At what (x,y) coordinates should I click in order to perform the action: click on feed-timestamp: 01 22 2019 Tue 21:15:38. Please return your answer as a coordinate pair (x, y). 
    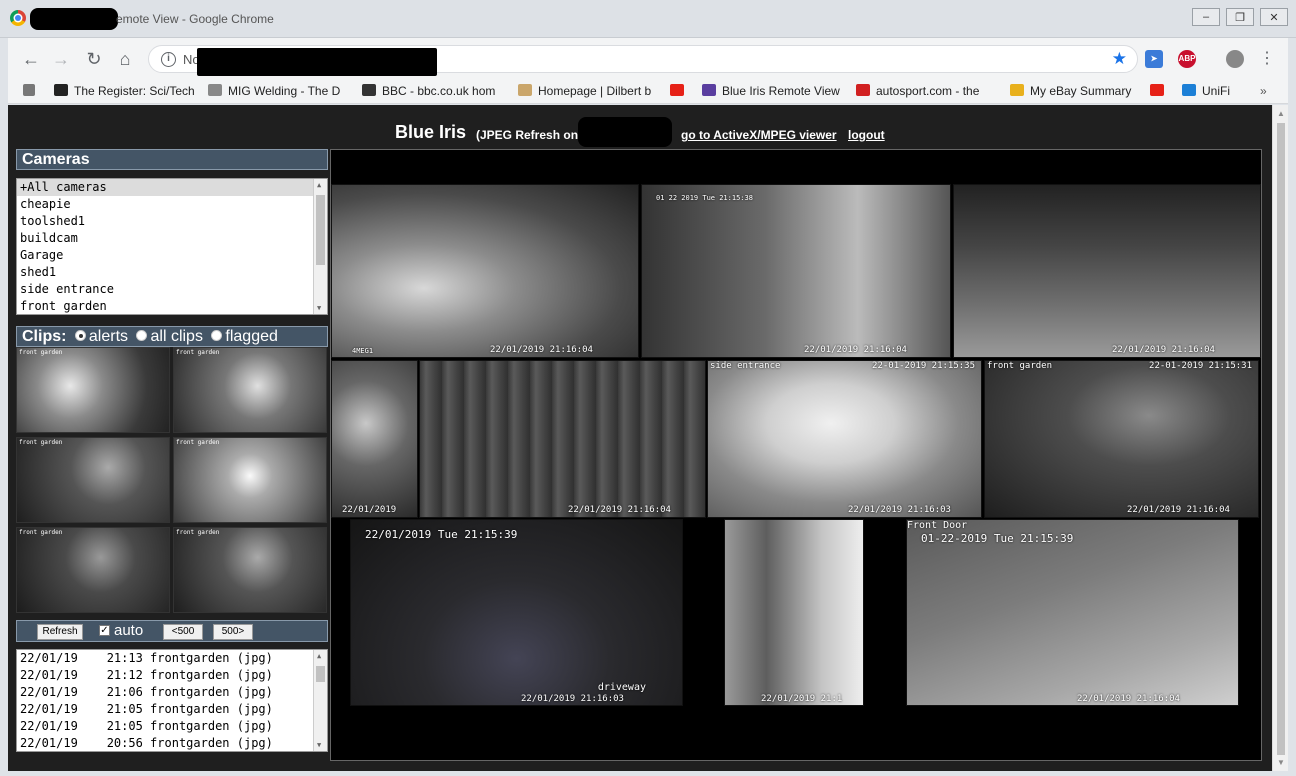
    Looking at the image, I should click on (704, 198).